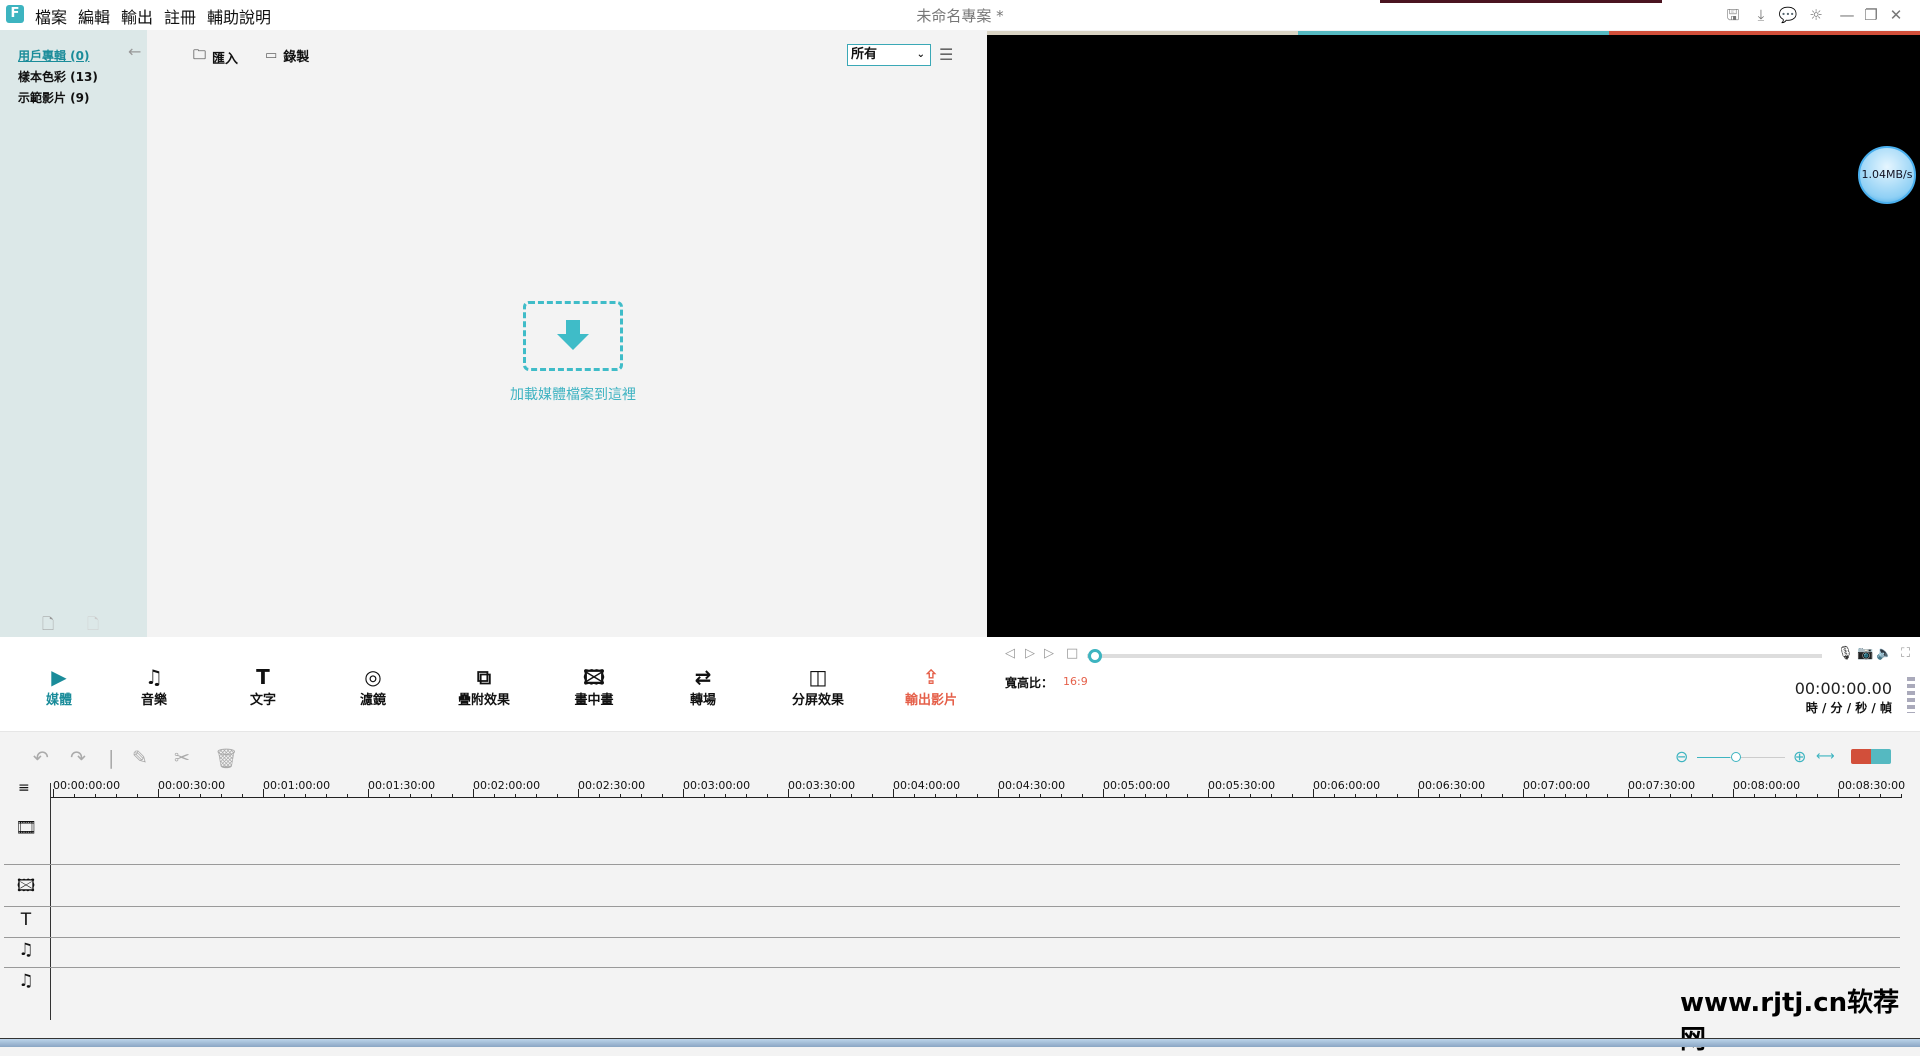  Describe the element at coordinates (225, 59) in the screenshot. I see `import-label: 匯入` at that location.